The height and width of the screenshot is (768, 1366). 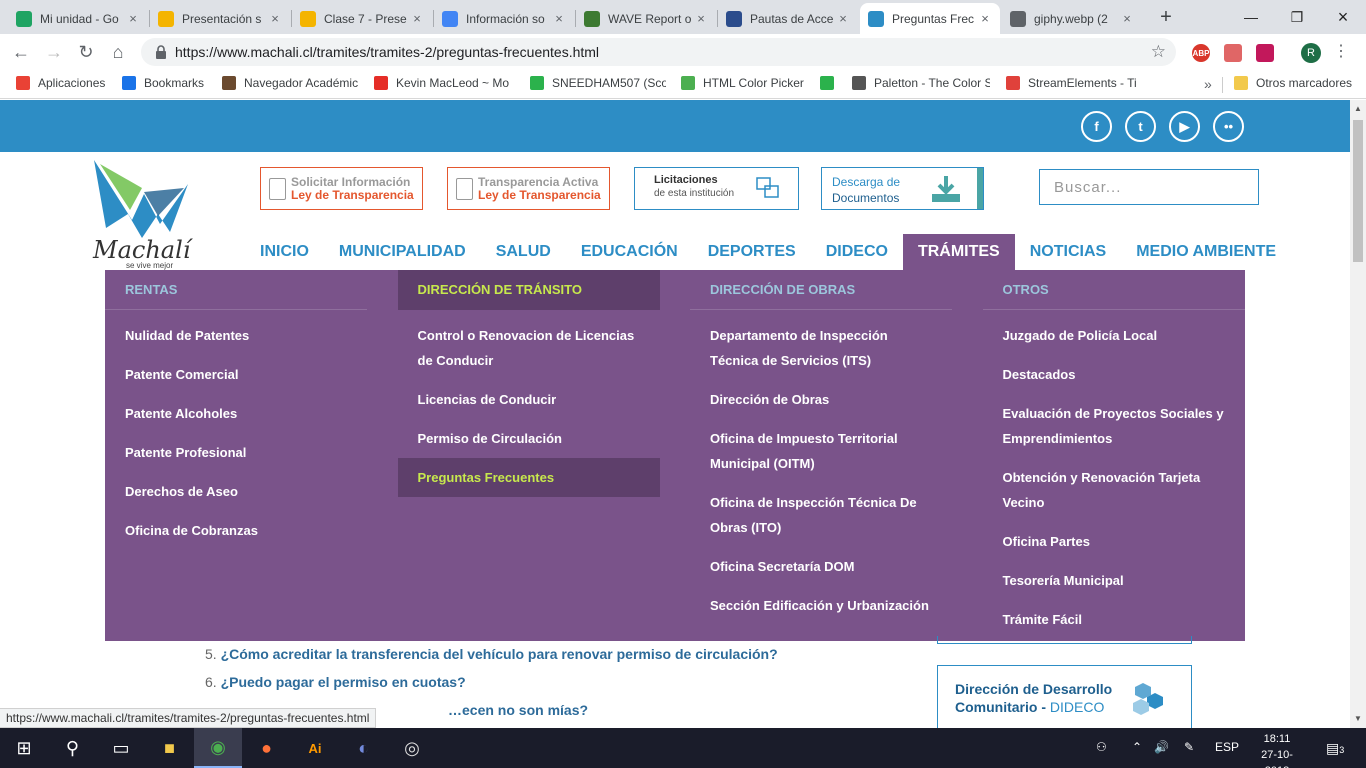 I want to click on file-explorer-icon: ■, so click(x=170, y=748).